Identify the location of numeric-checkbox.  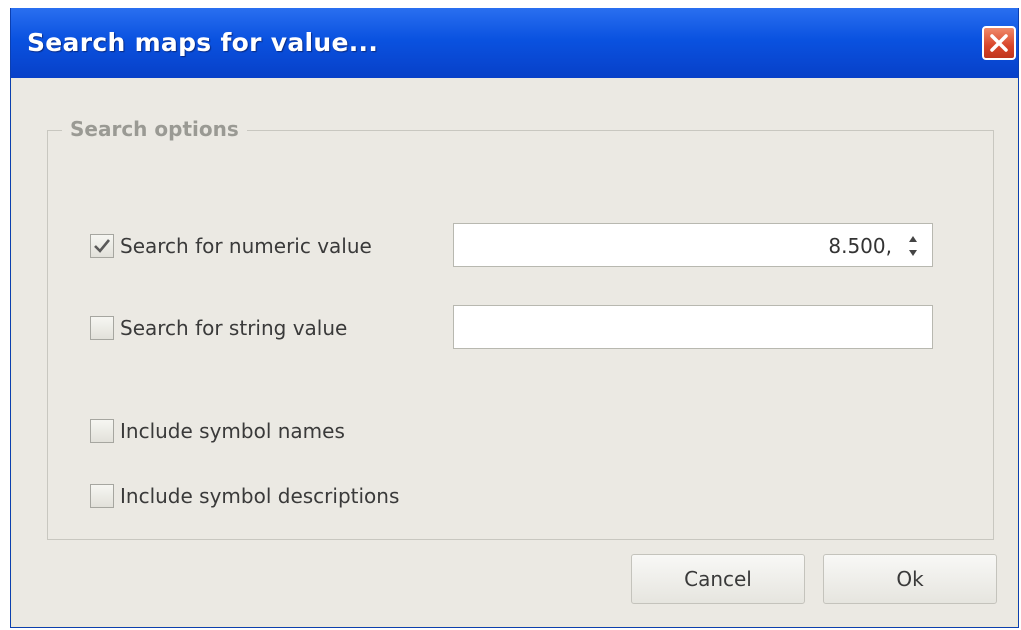
(102, 246).